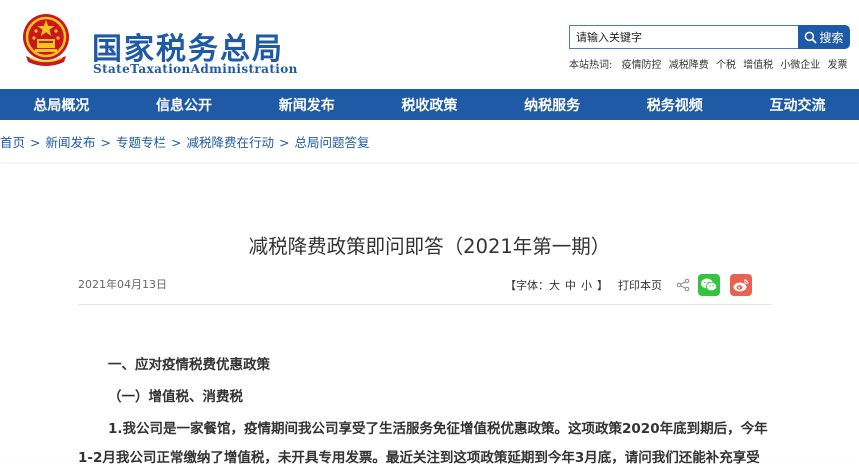 Image resolution: width=859 pixels, height=466 pixels. Describe the element at coordinates (552, 104) in the screenshot. I see `nav-item-taxpayer-service: 纳税服务` at that location.